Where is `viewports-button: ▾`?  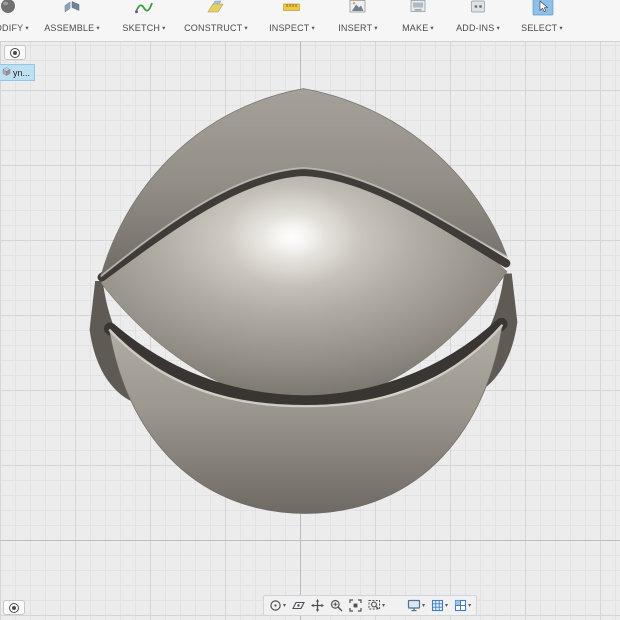
viewports-button: ▾ is located at coordinates (462, 605).